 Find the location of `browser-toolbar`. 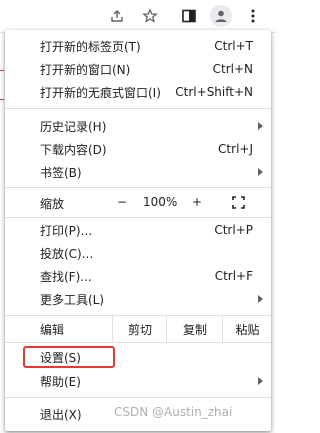

browser-toolbar is located at coordinates (138, 16).